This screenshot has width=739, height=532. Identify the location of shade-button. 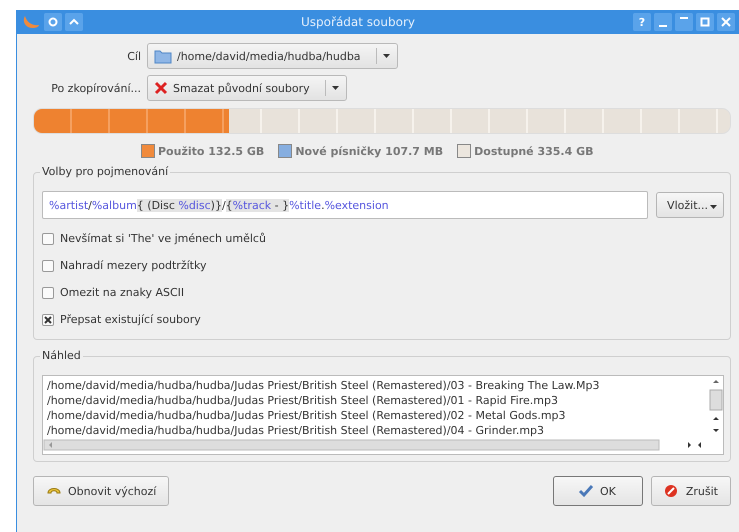
(684, 22).